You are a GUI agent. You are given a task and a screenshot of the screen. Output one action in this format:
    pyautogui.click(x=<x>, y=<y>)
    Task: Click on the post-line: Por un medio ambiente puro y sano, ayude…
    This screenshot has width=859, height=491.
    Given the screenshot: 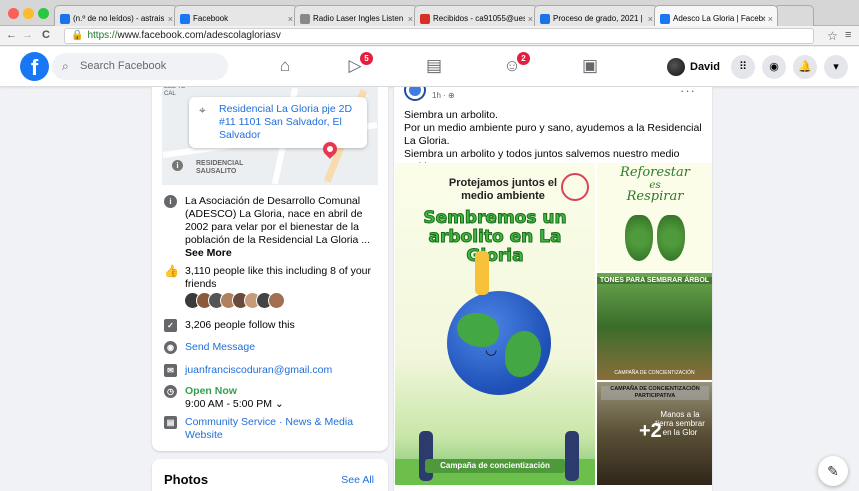 What is the action you would take?
    pyautogui.click(x=553, y=134)
    